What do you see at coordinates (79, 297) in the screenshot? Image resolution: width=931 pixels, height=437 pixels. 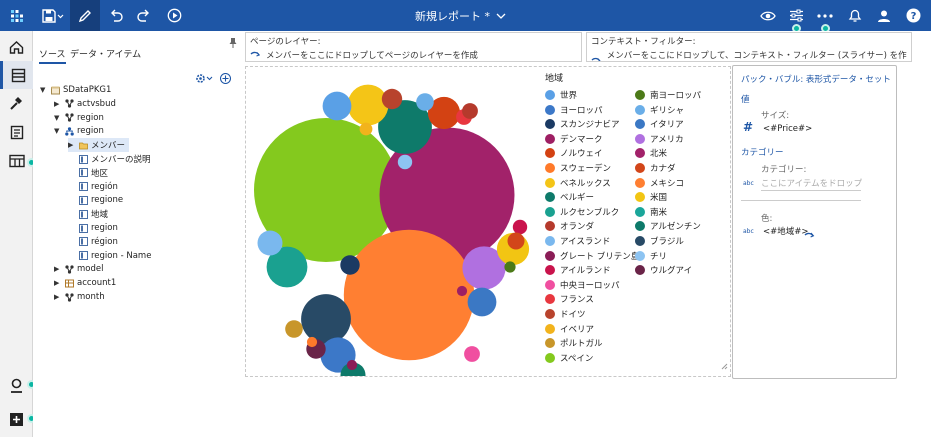 I see `tree-item: ▶ month` at bounding box center [79, 297].